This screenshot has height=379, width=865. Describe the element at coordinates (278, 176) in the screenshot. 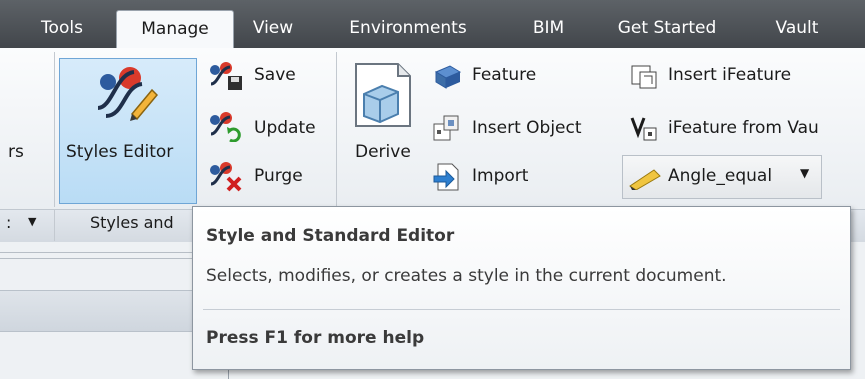

I see `purge-label: Purge` at that location.